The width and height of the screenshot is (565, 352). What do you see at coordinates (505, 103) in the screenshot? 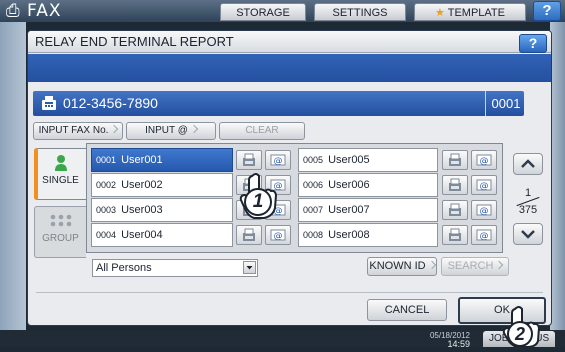
I see `destination-count: 0001` at bounding box center [505, 103].